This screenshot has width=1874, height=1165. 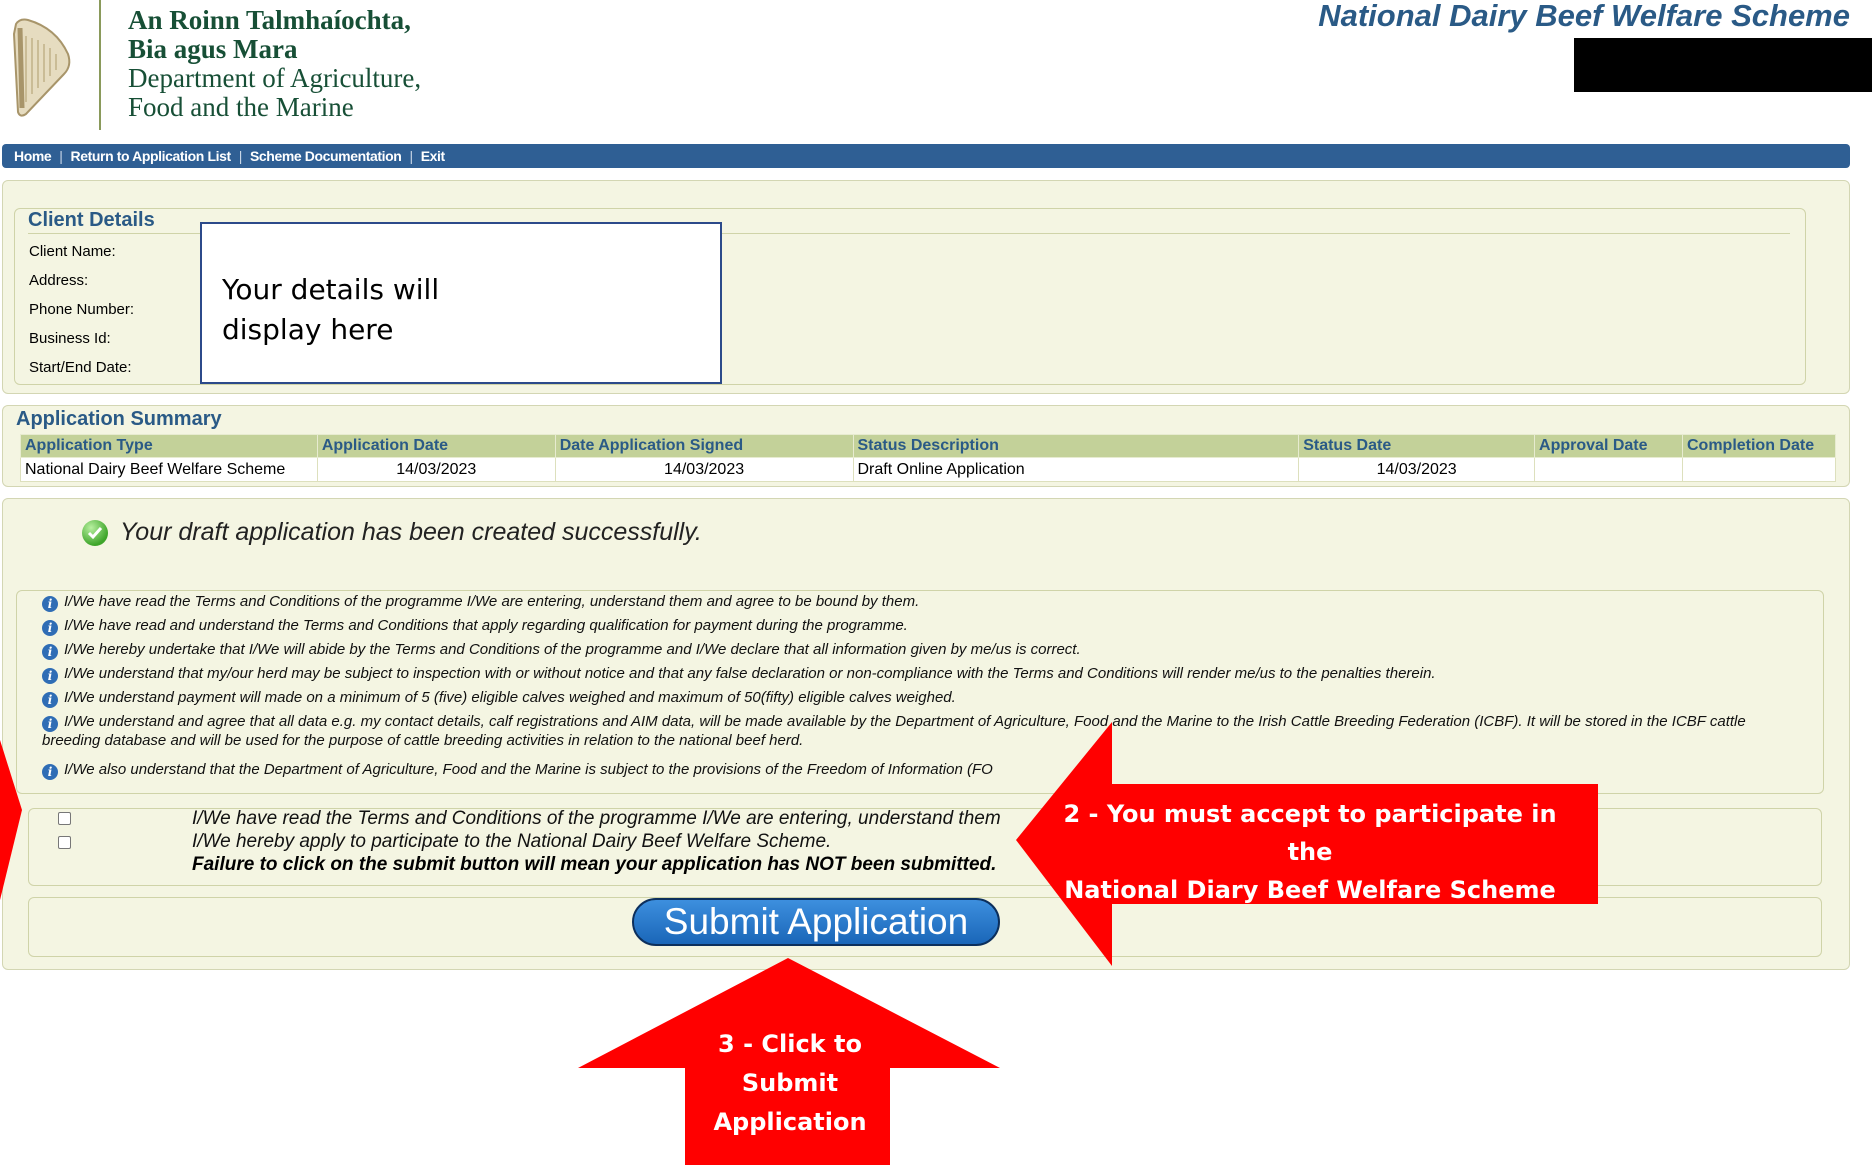 I want to click on callout-2-line2: National Diary Beef Welfare Scheme, so click(x=1310, y=890).